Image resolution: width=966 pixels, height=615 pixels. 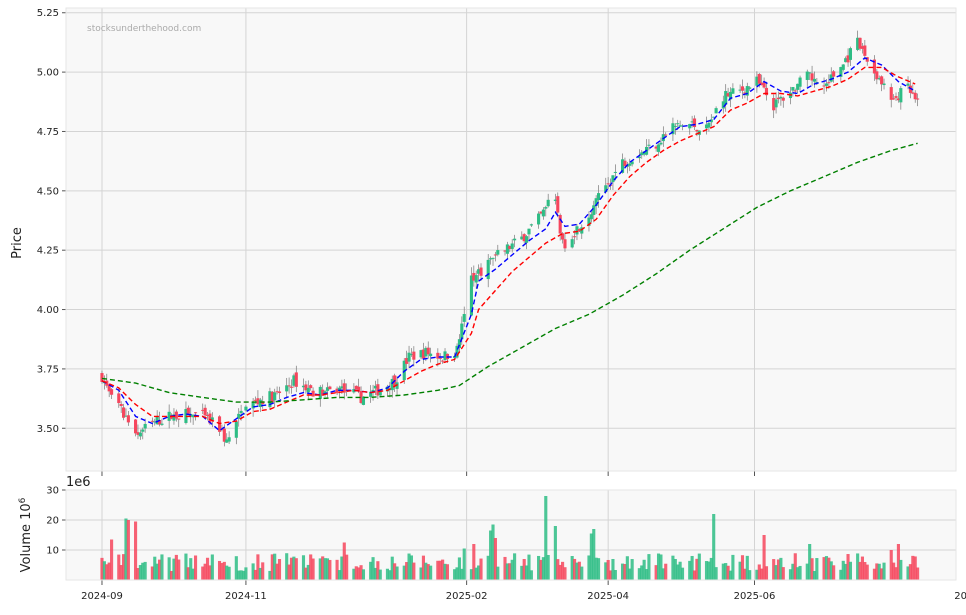 I want to click on price-tick-label: 5.00, so click(x=48, y=73).